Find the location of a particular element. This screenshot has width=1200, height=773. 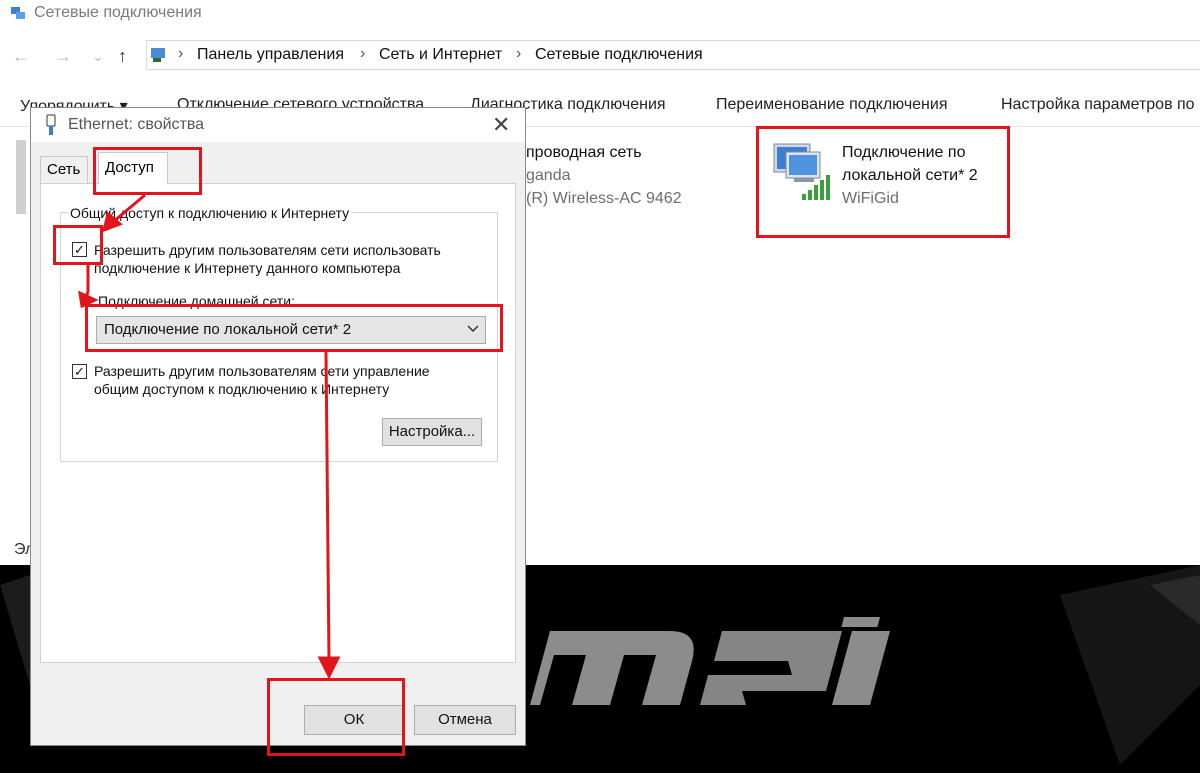

back-icon: ← is located at coordinates (21, 56).